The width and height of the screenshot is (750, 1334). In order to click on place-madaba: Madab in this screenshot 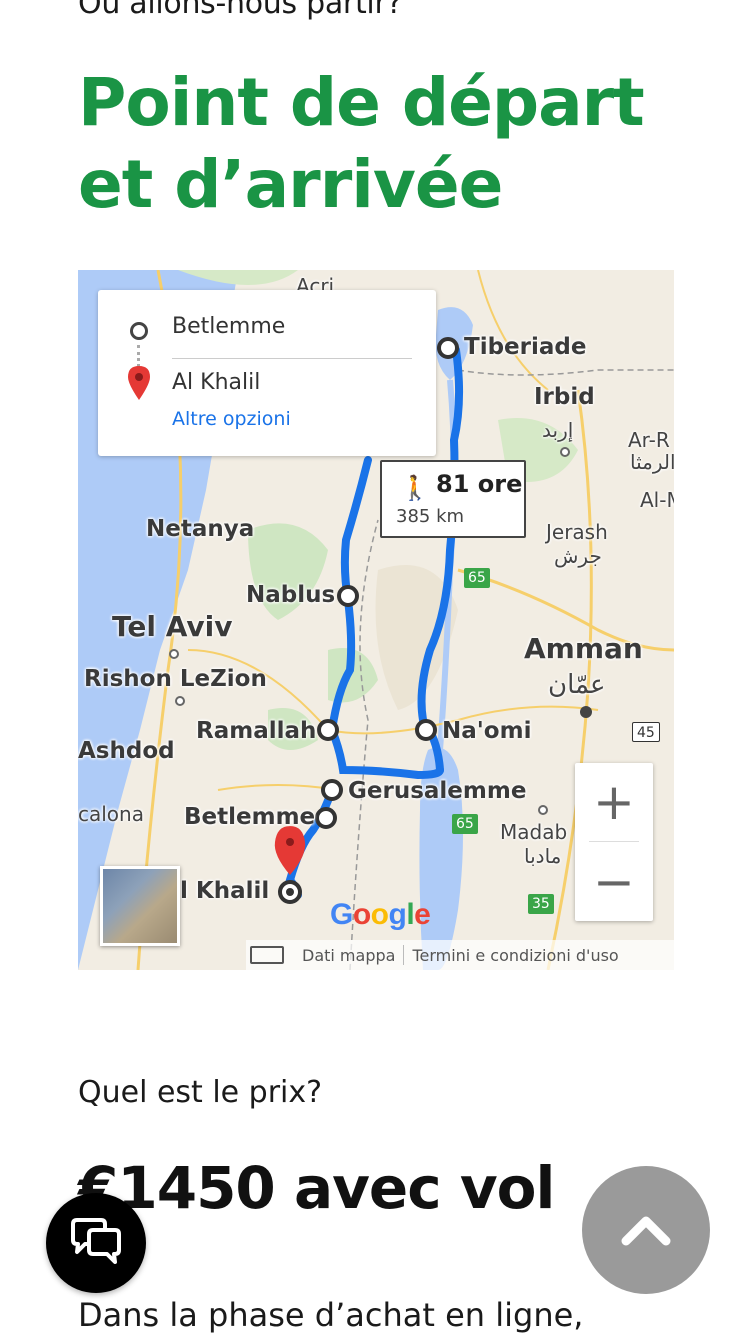, I will do `click(534, 832)`.